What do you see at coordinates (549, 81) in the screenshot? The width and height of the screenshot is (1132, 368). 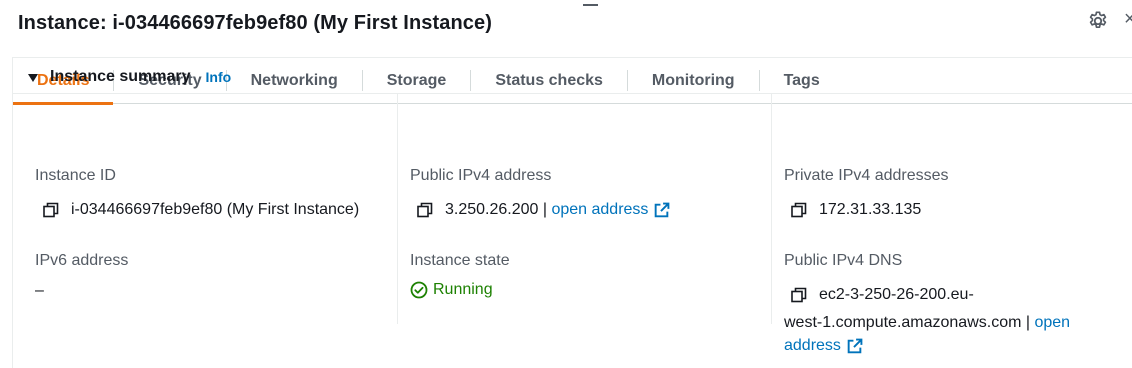 I see `tab-status-checks: Status checks` at bounding box center [549, 81].